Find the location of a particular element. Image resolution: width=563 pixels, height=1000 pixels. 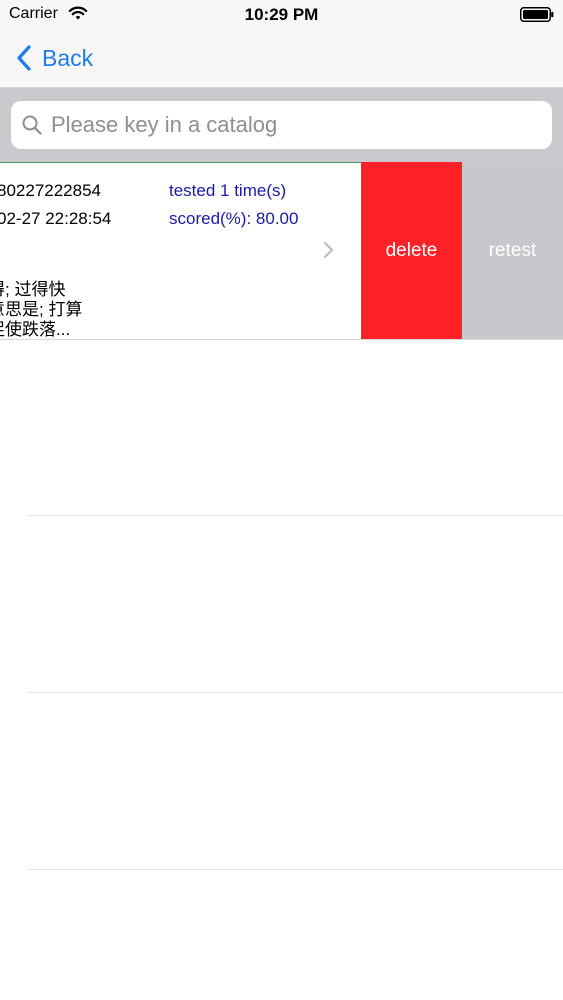

status-bar: Carrier 10:29 PM is located at coordinates (281, 15).